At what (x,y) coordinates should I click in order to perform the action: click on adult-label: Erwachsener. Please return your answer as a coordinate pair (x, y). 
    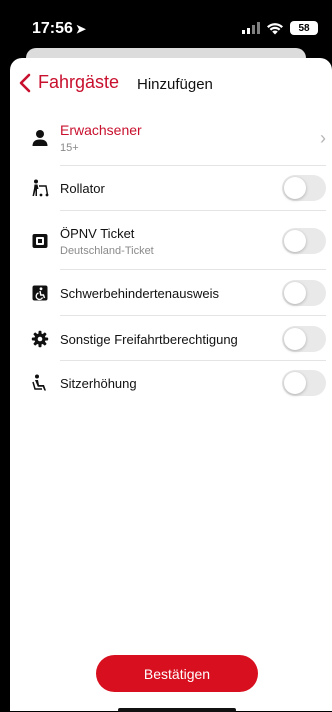
    Looking at the image, I should click on (101, 130).